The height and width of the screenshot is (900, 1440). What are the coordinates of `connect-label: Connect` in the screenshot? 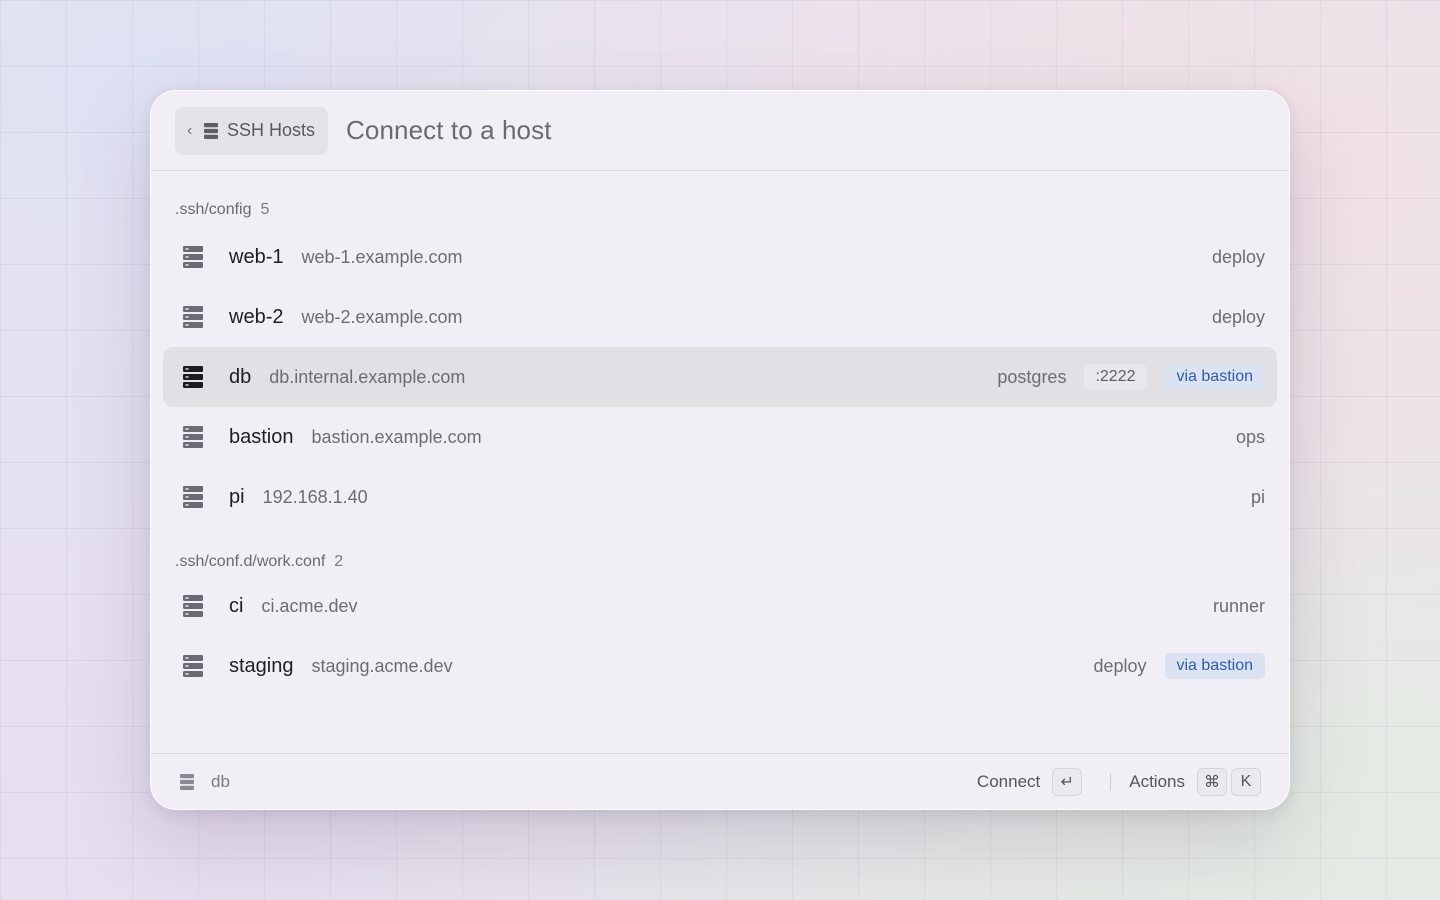 It's located at (1008, 781).